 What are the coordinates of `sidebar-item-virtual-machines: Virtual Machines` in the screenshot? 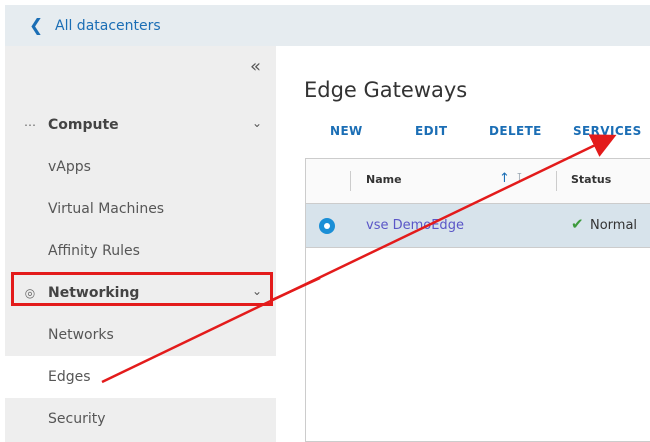 It's located at (140, 209).